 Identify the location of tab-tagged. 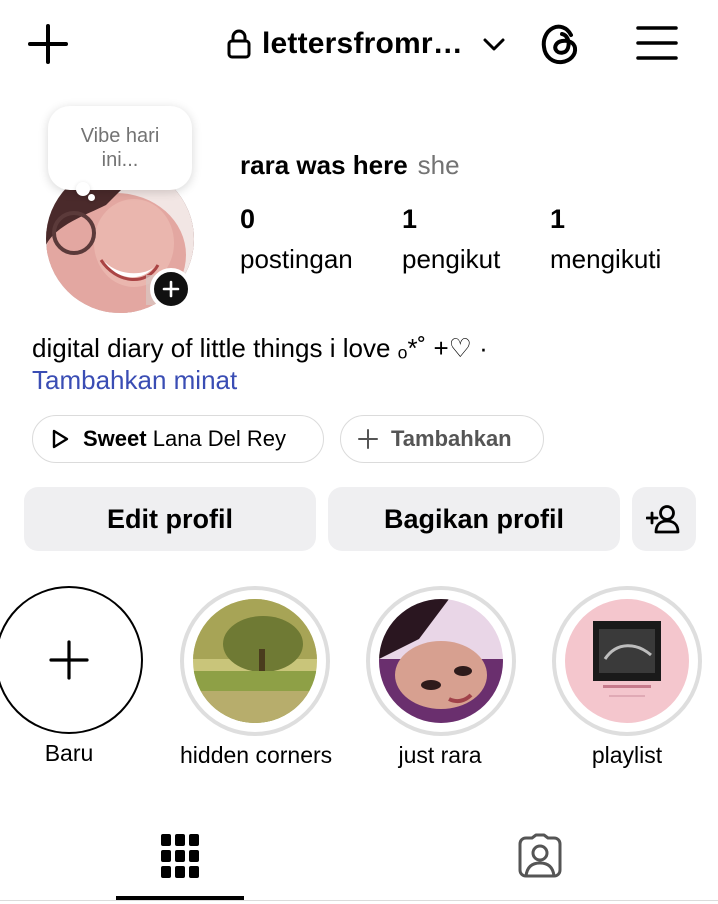
(540, 856).